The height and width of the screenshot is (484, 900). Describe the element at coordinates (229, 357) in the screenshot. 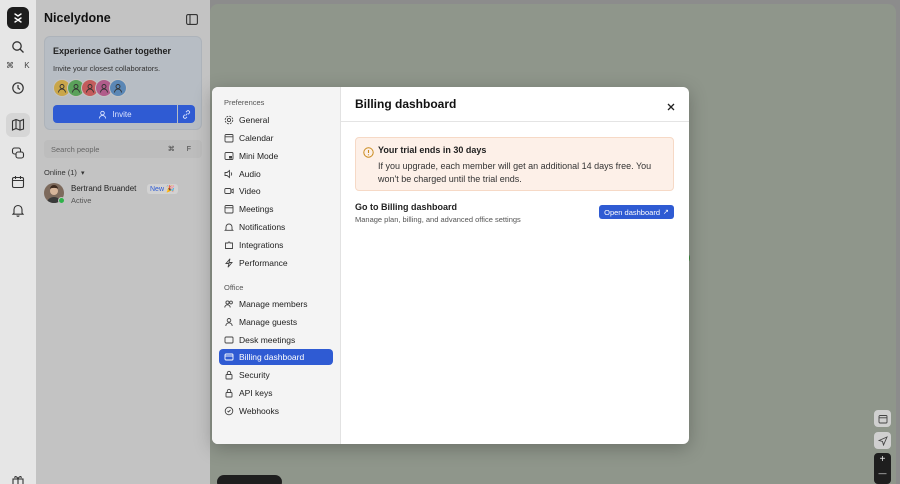

I see `credit-card-icon` at that location.